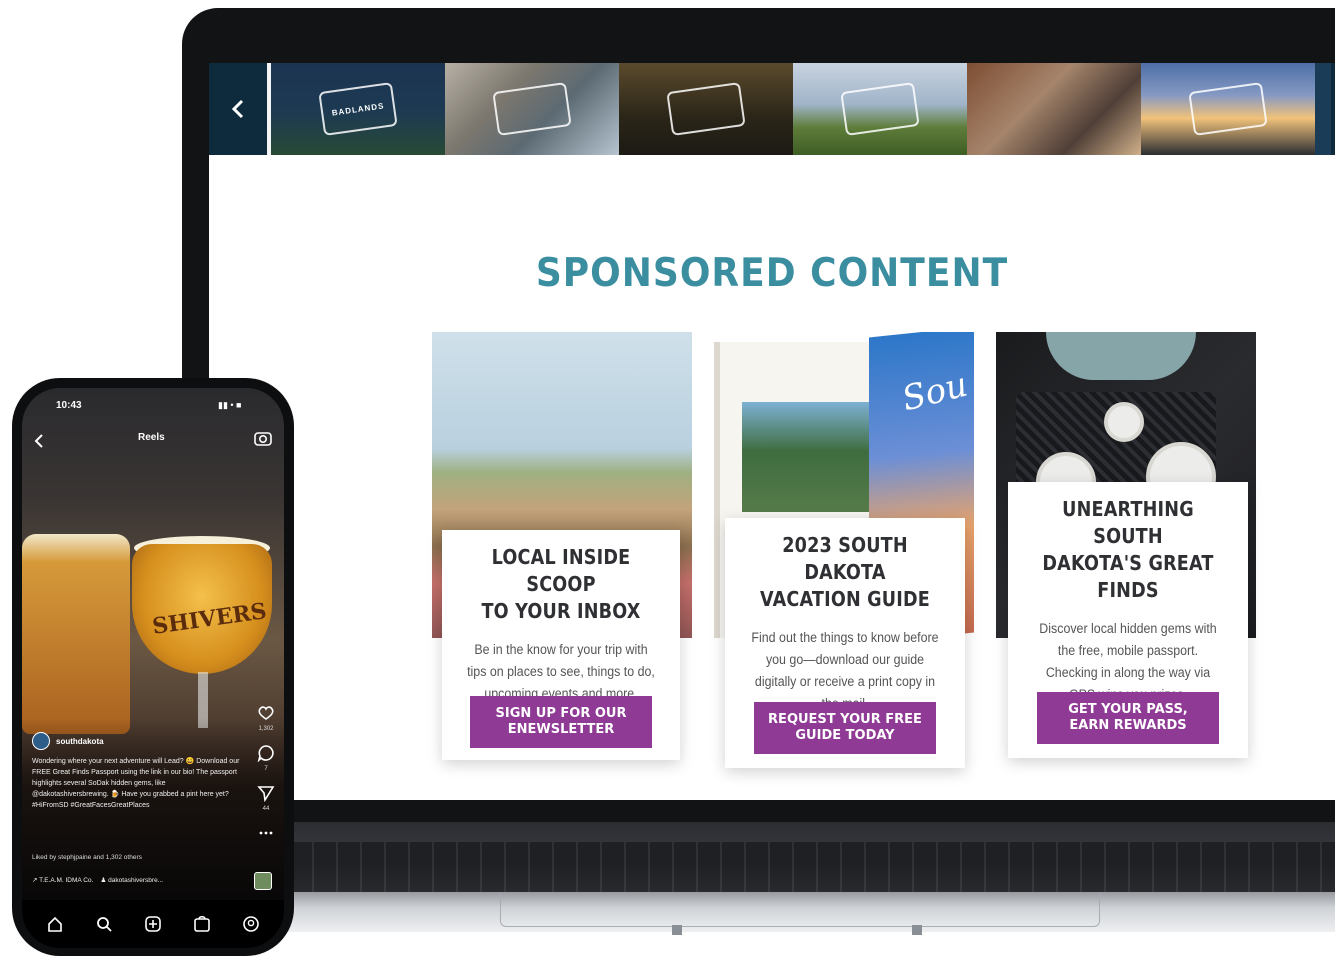  I want to click on carousel-tile-bison, so click(880, 109).